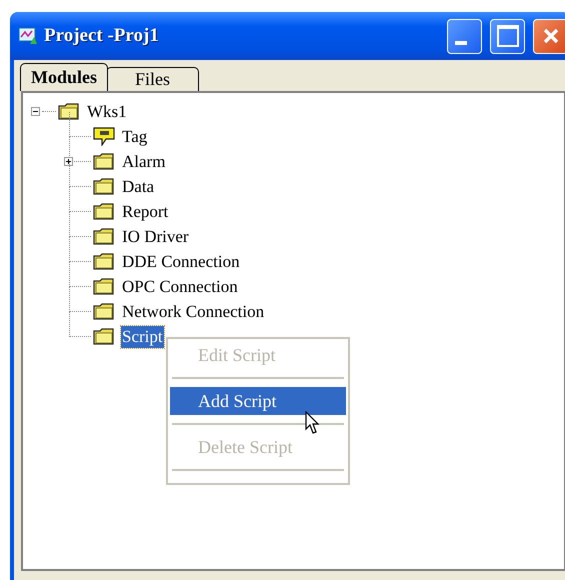 This screenshot has width=565, height=580. What do you see at coordinates (142, 337) in the screenshot?
I see `tree-item: Script` at bounding box center [142, 337].